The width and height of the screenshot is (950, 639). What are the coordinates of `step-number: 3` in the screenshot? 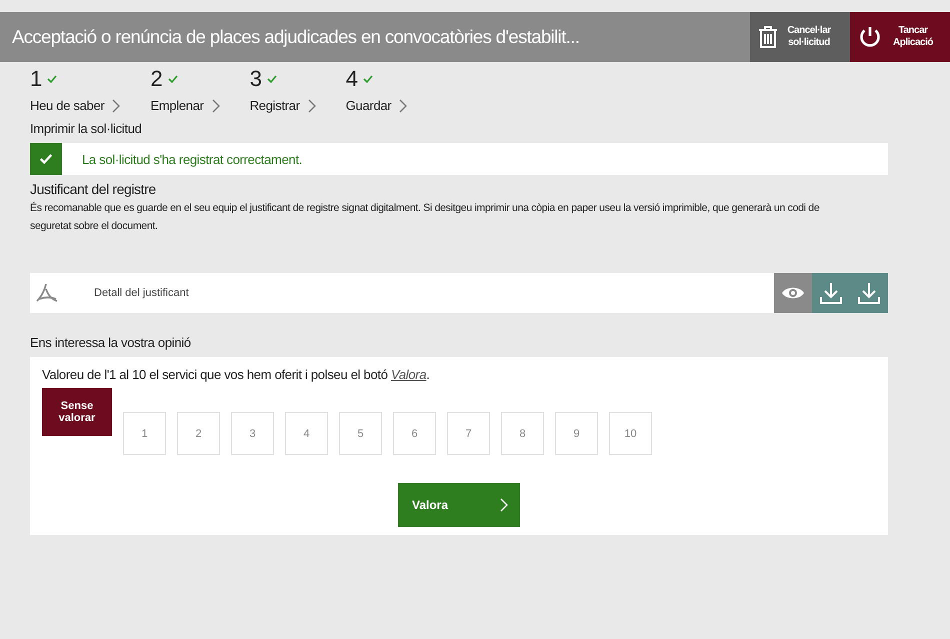 It's located at (256, 79).